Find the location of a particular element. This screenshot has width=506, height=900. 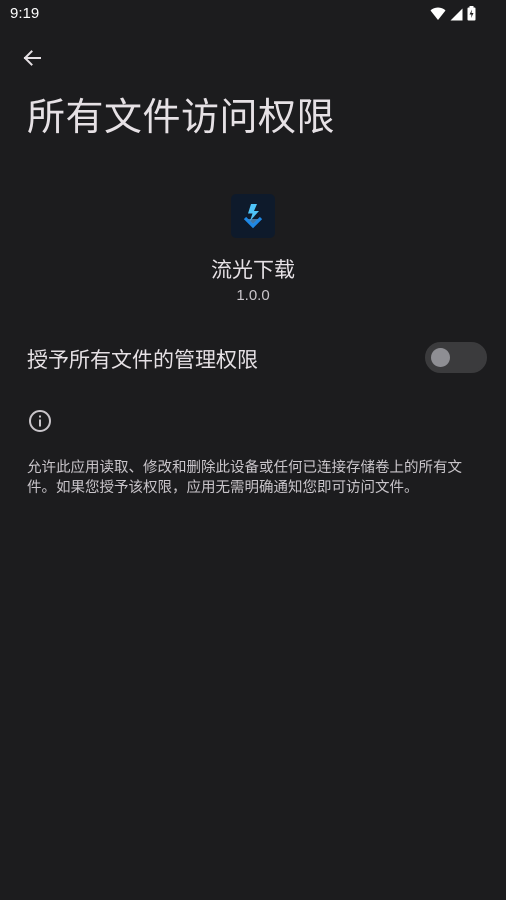

permission-toggle-row: 授予所有文件的管理权限 is located at coordinates (253, 358).